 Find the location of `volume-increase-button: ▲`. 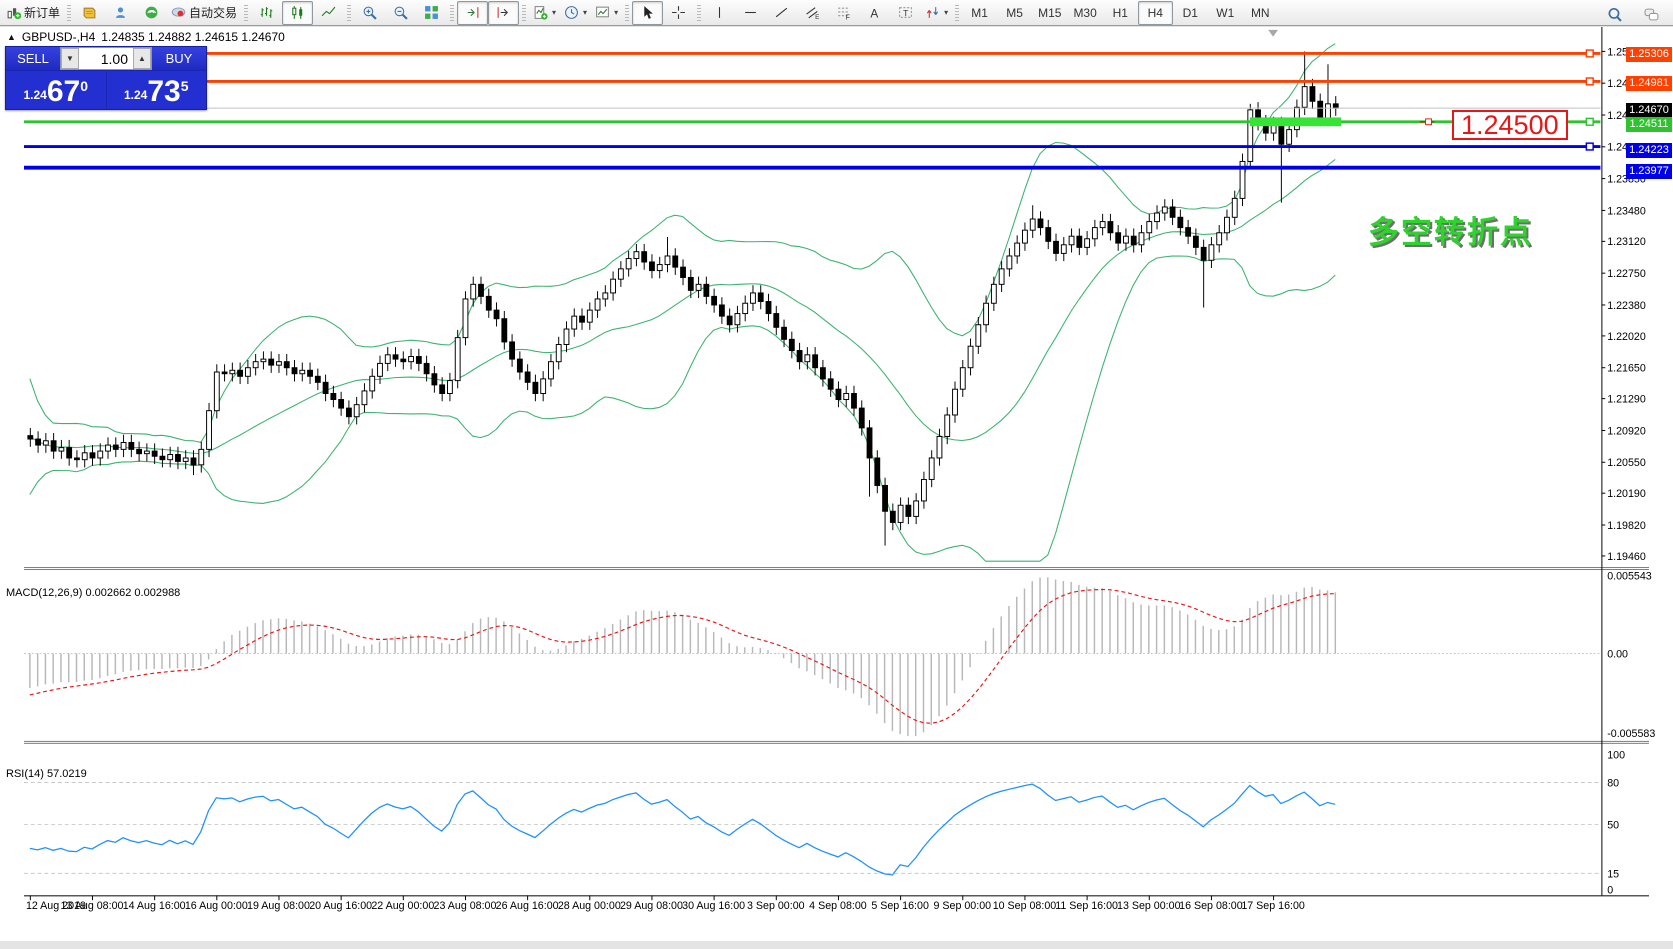

volume-increase-button: ▲ is located at coordinates (142, 58).